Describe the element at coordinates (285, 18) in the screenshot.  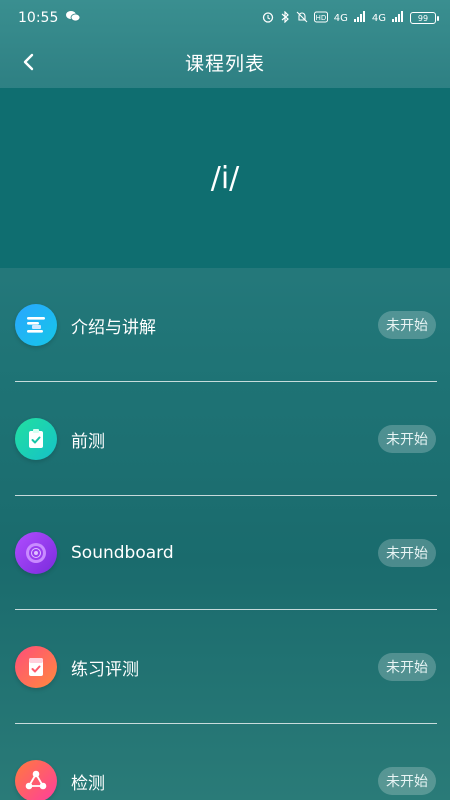
I see `bluetooth-icon` at that location.